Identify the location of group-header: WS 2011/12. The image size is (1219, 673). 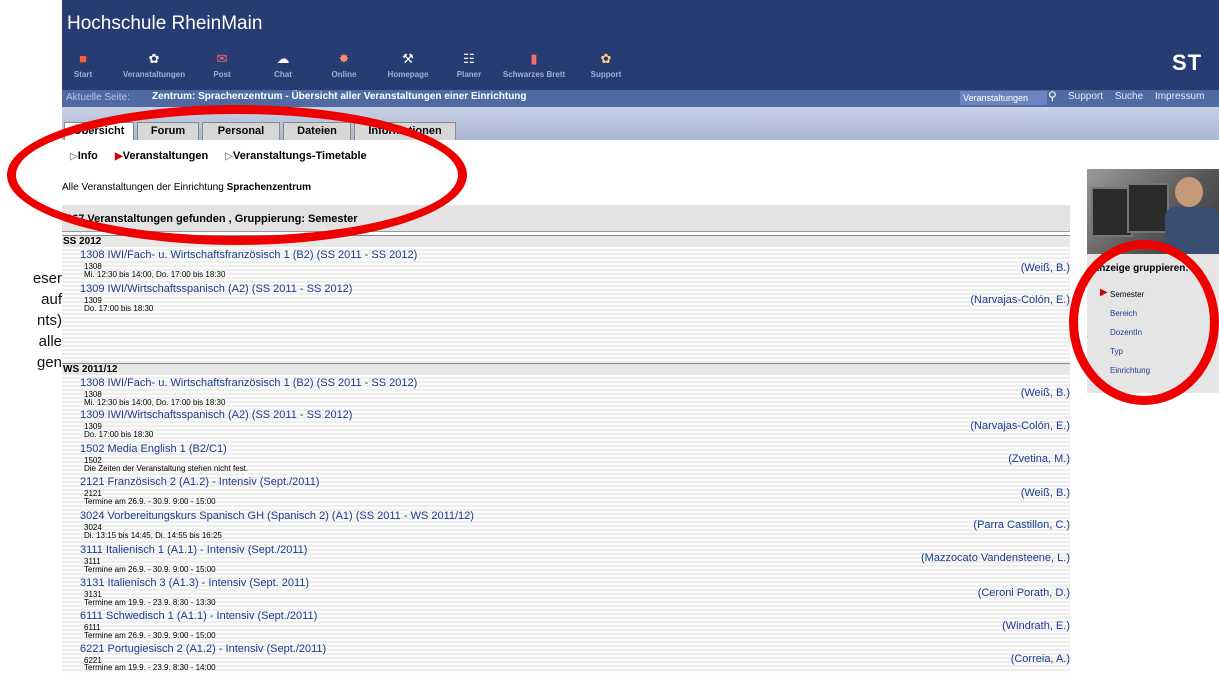
(566, 369).